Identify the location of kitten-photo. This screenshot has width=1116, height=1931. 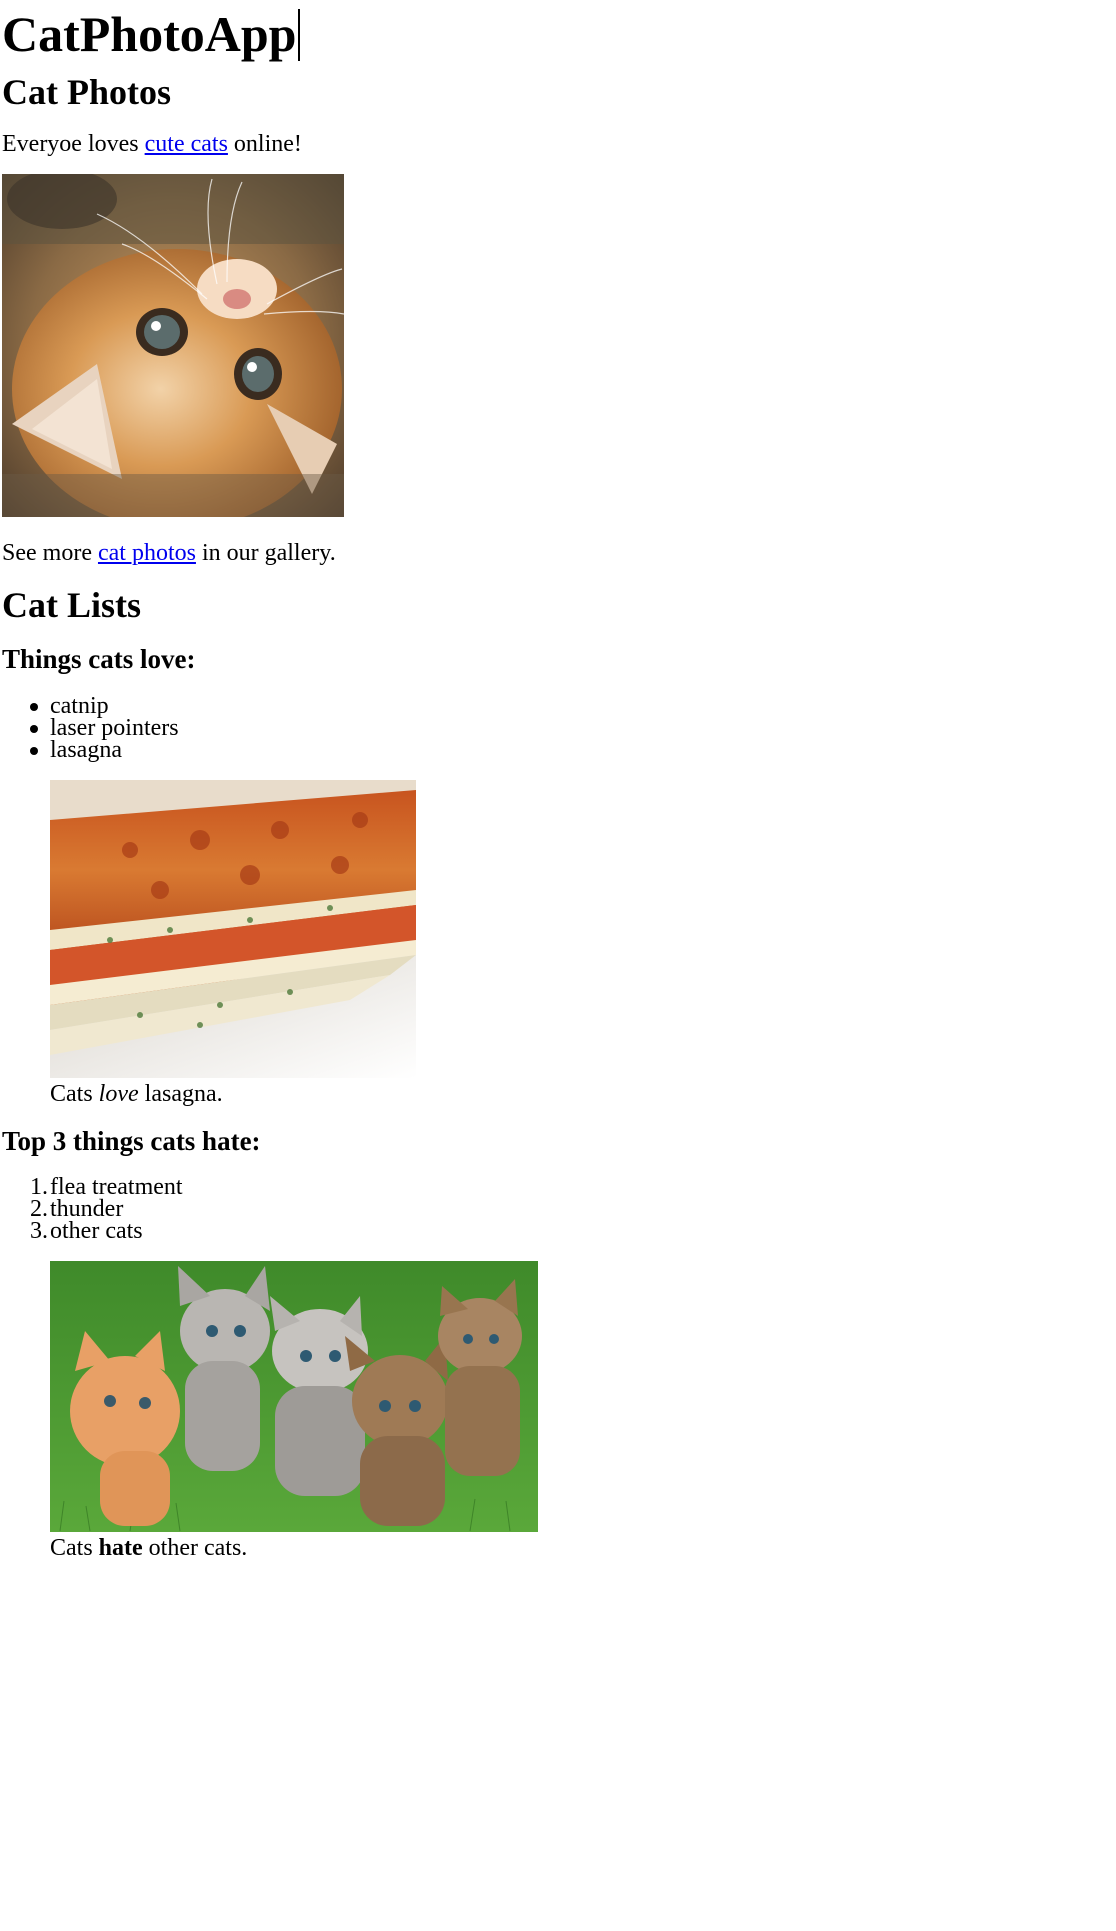
(173, 345).